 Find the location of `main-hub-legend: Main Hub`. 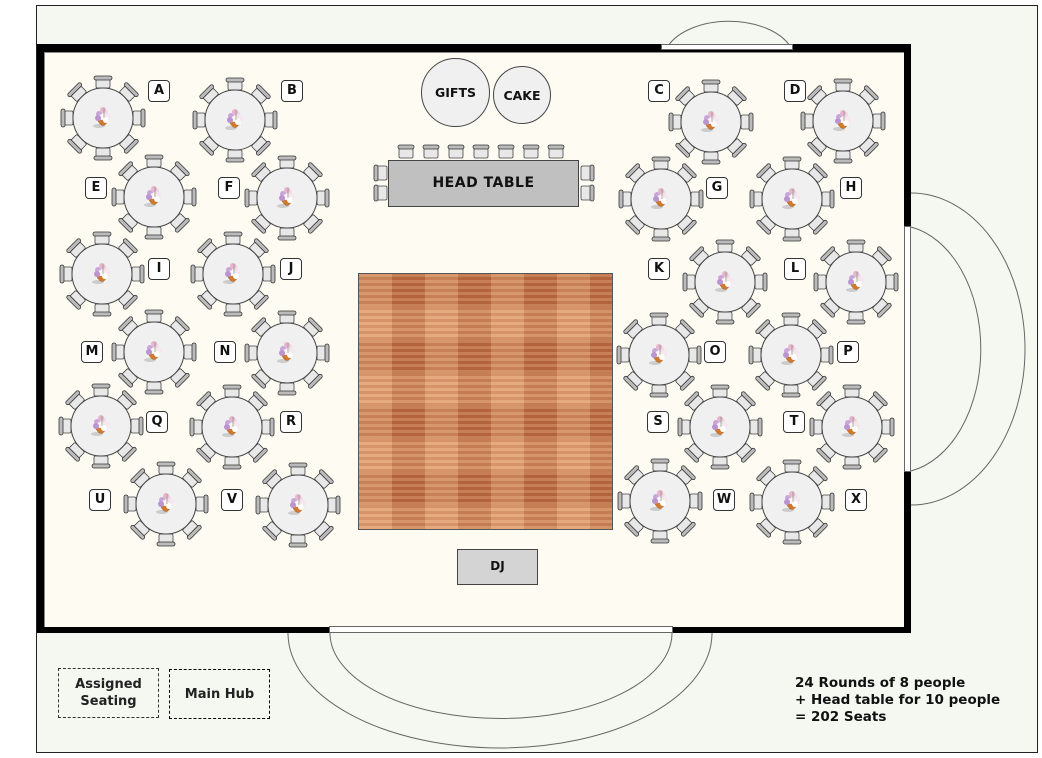

main-hub-legend: Main Hub is located at coordinates (219, 694).